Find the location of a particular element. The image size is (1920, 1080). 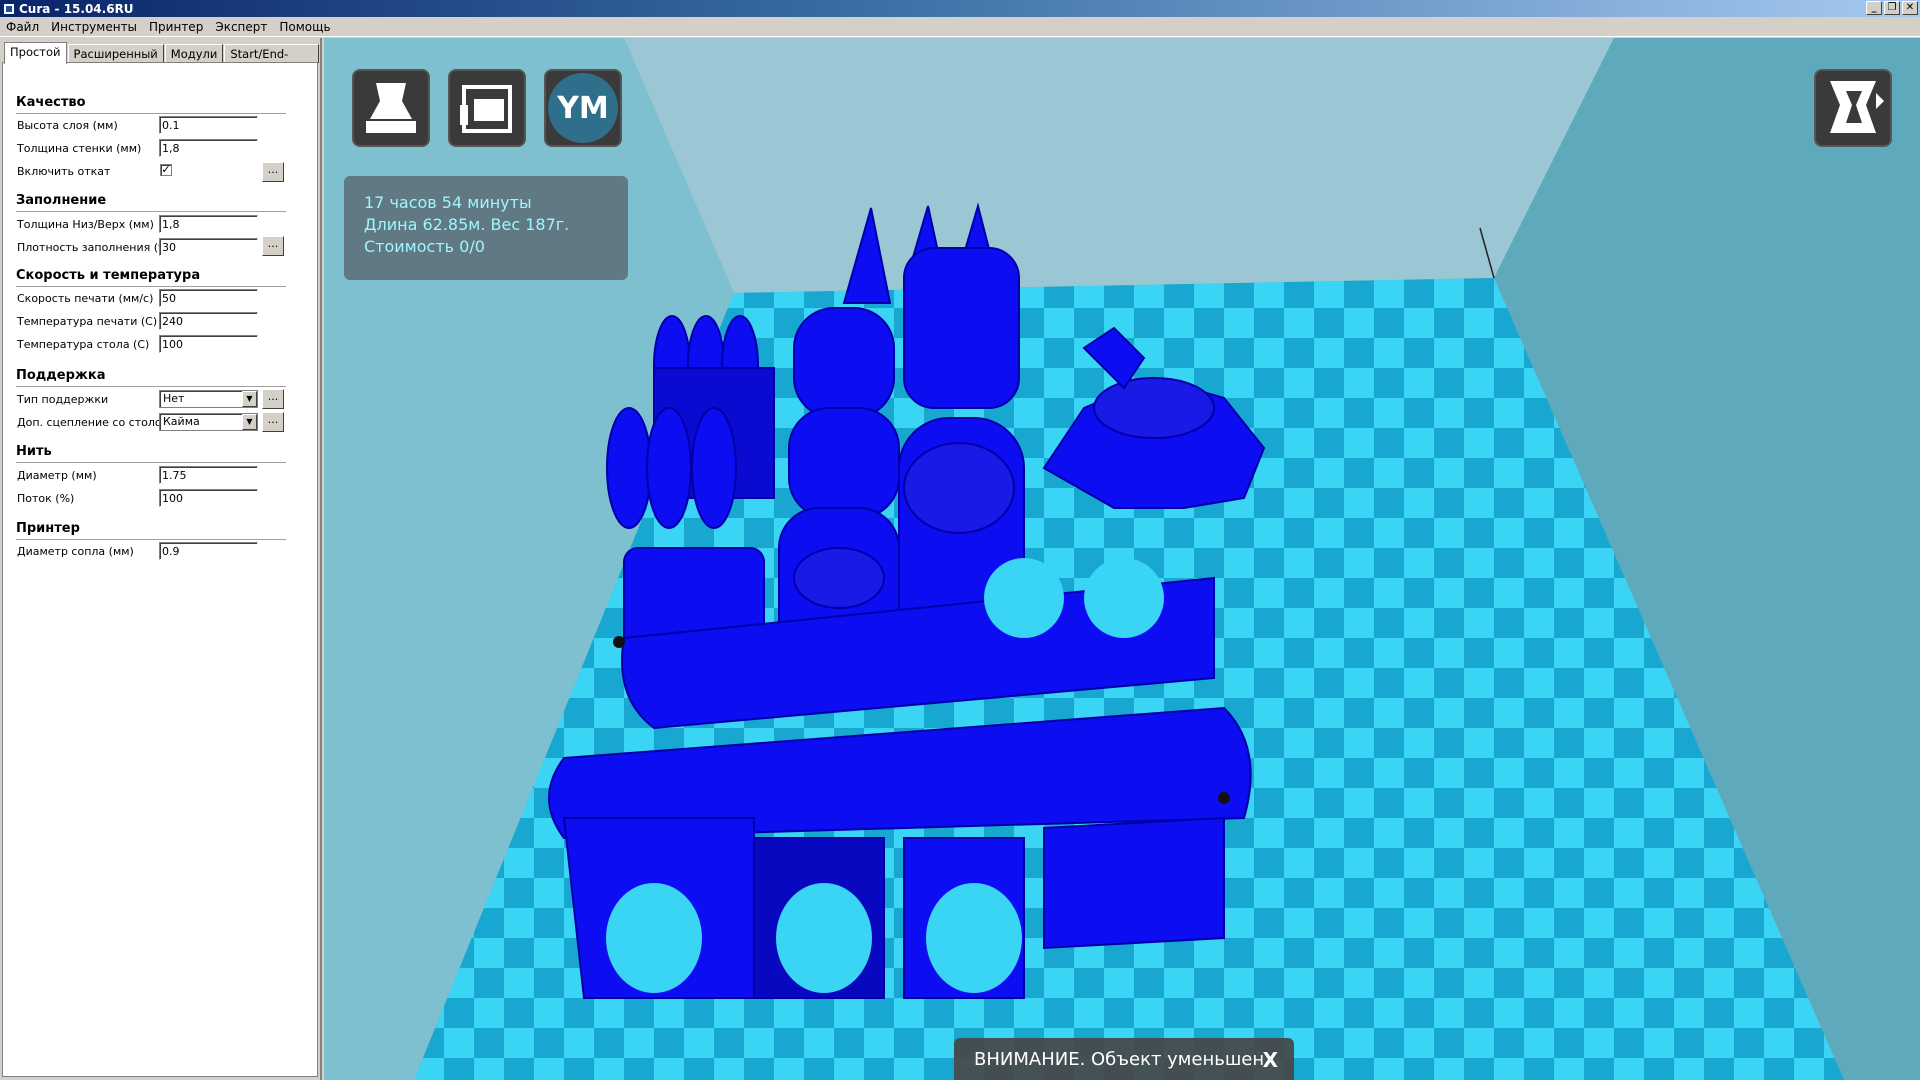

load-model-icon is located at coordinates (391, 108).